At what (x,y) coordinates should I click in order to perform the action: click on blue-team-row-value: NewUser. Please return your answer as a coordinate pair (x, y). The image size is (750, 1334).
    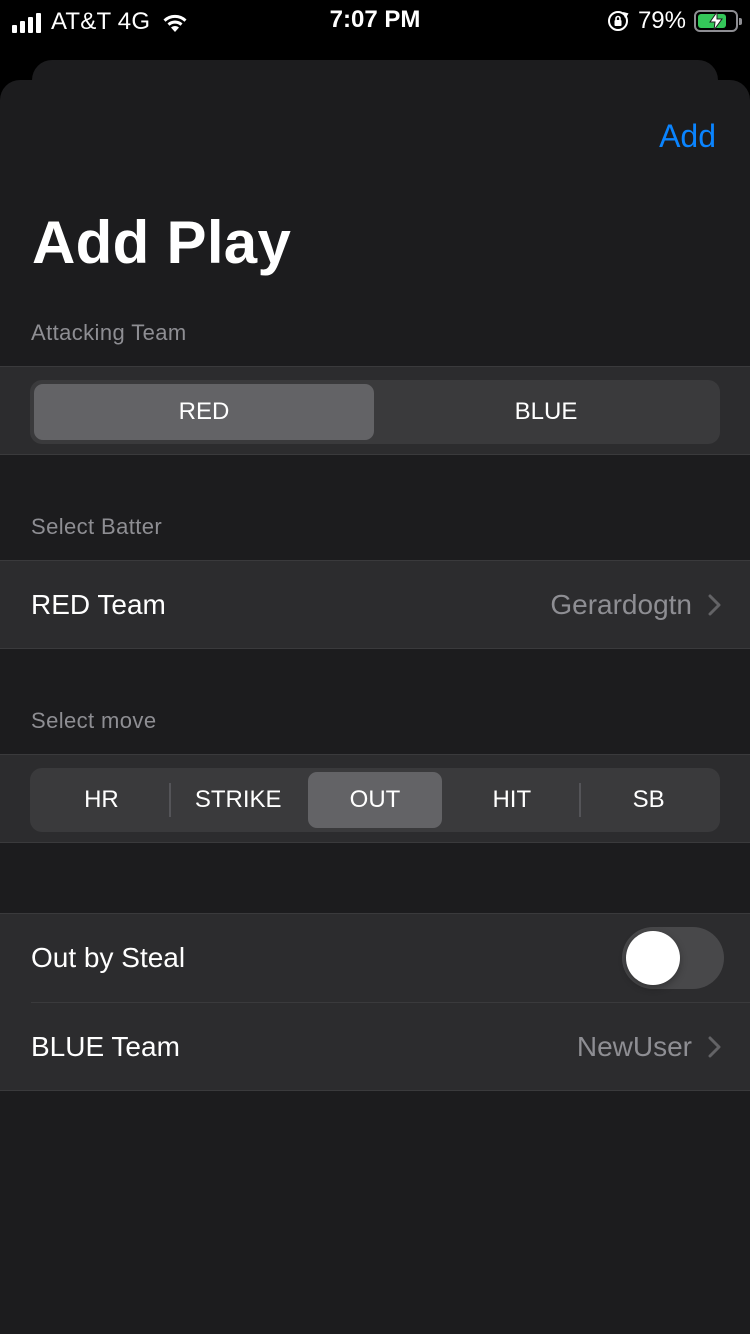
    Looking at the image, I should click on (634, 1046).